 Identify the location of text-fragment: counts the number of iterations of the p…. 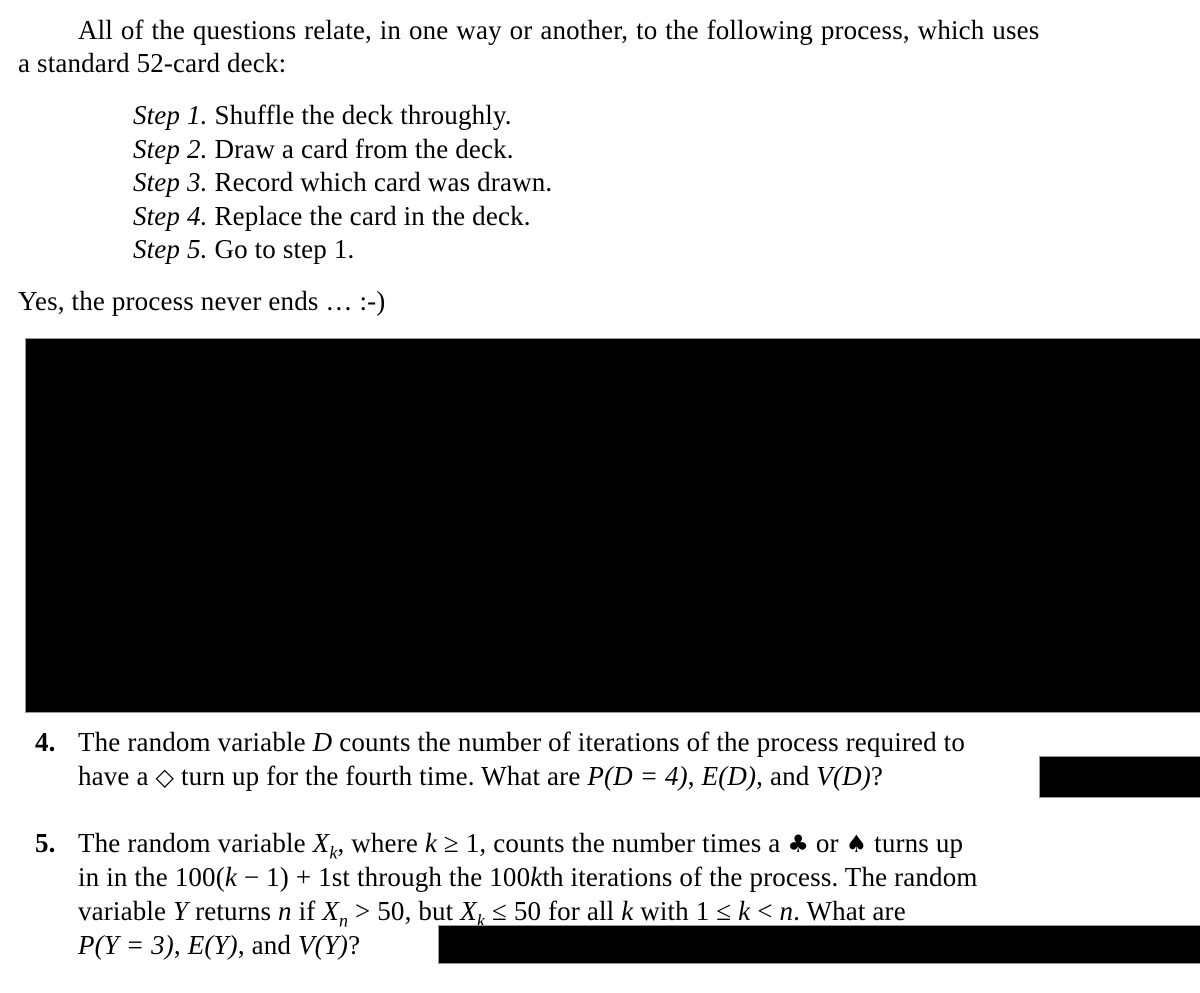
(648, 742).